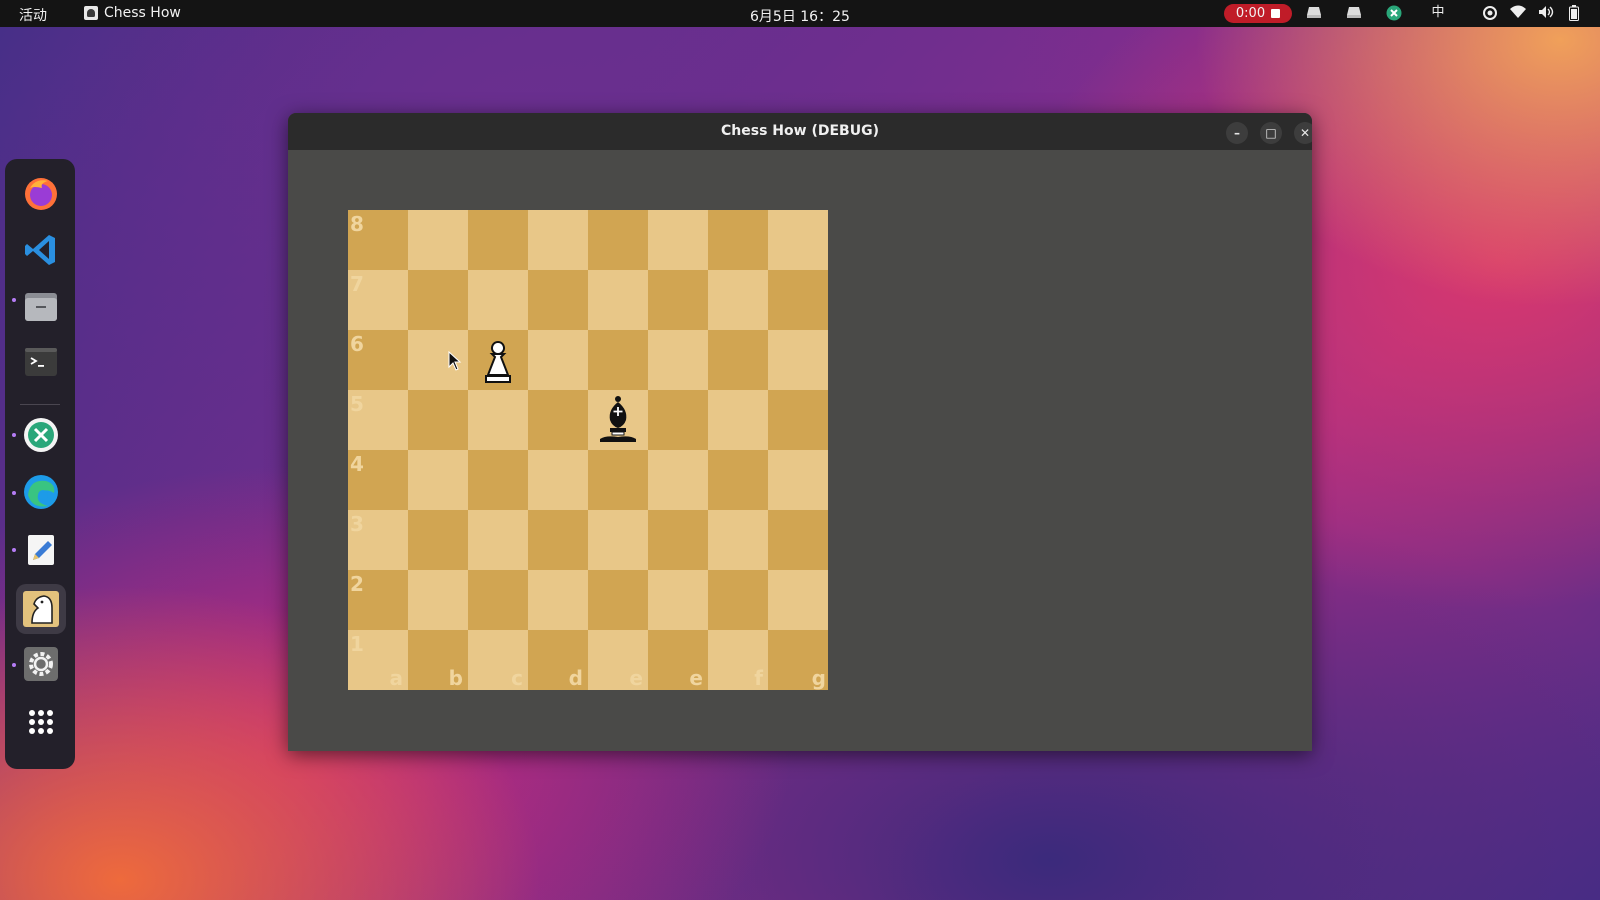 The width and height of the screenshot is (1600, 900). Describe the element at coordinates (798, 360) in the screenshot. I see `square-h6` at that location.